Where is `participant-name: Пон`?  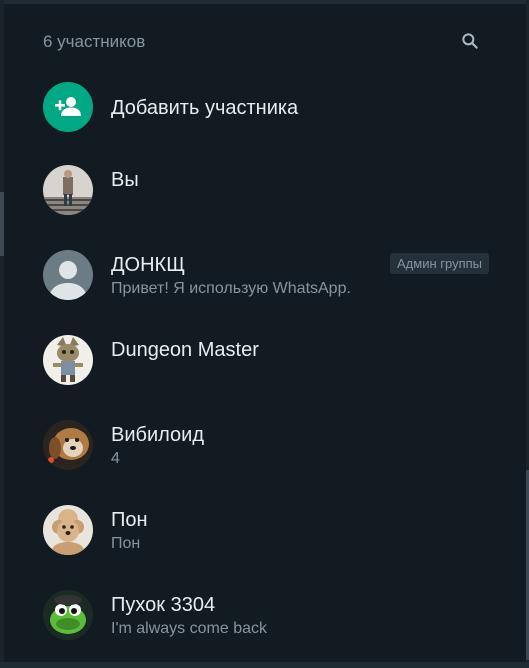 participant-name: Пон is located at coordinates (129, 520).